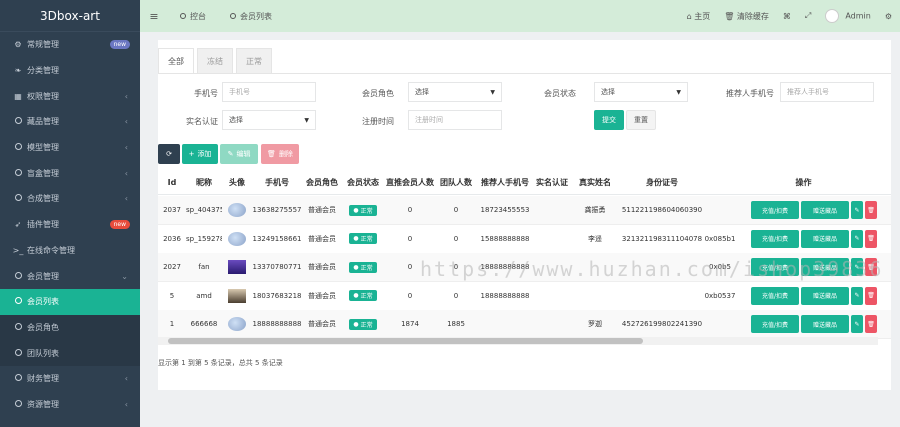 Image resolution: width=900 pixels, height=427 pixels. I want to click on cell-id: 2037, so click(172, 210).